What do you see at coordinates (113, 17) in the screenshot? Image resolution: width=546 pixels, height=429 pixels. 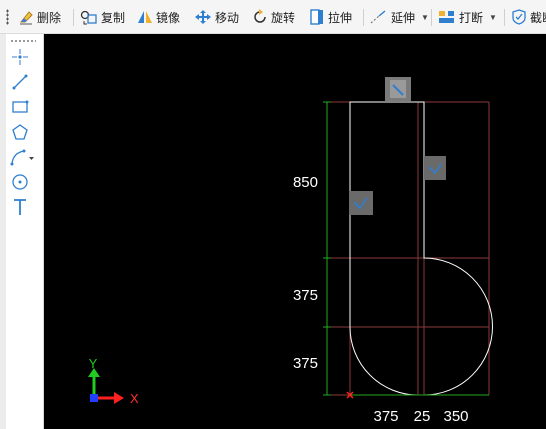 I see `copy-label: 复制` at bounding box center [113, 17].